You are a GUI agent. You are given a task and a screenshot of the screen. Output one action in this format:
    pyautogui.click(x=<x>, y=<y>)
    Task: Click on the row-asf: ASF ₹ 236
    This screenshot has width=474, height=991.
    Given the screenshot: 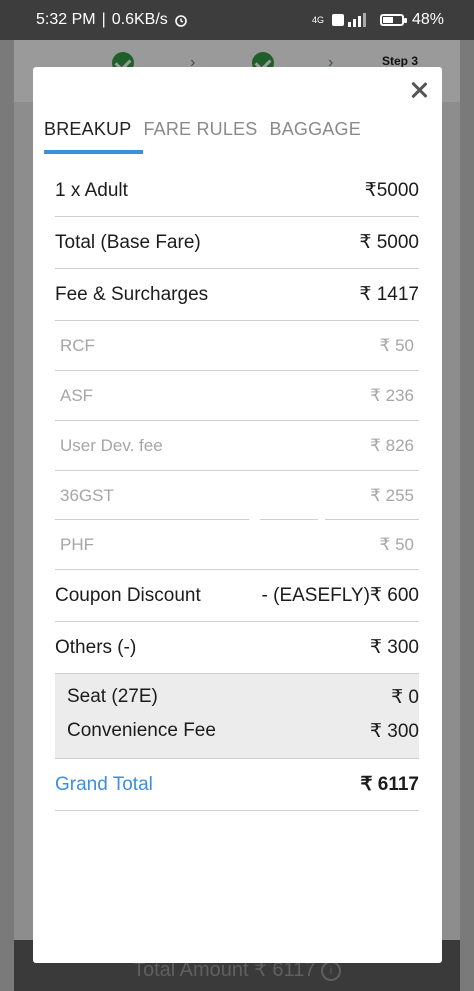 What is the action you would take?
    pyautogui.click(x=237, y=396)
    